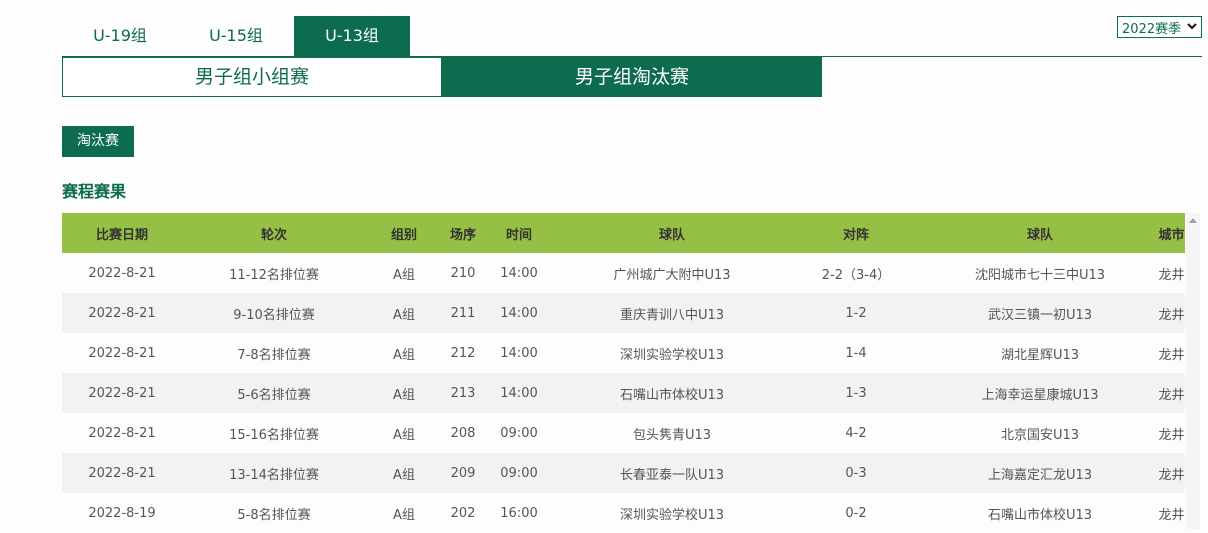  I want to click on cell-home-team: 重庆青训八中U13, so click(672, 313).